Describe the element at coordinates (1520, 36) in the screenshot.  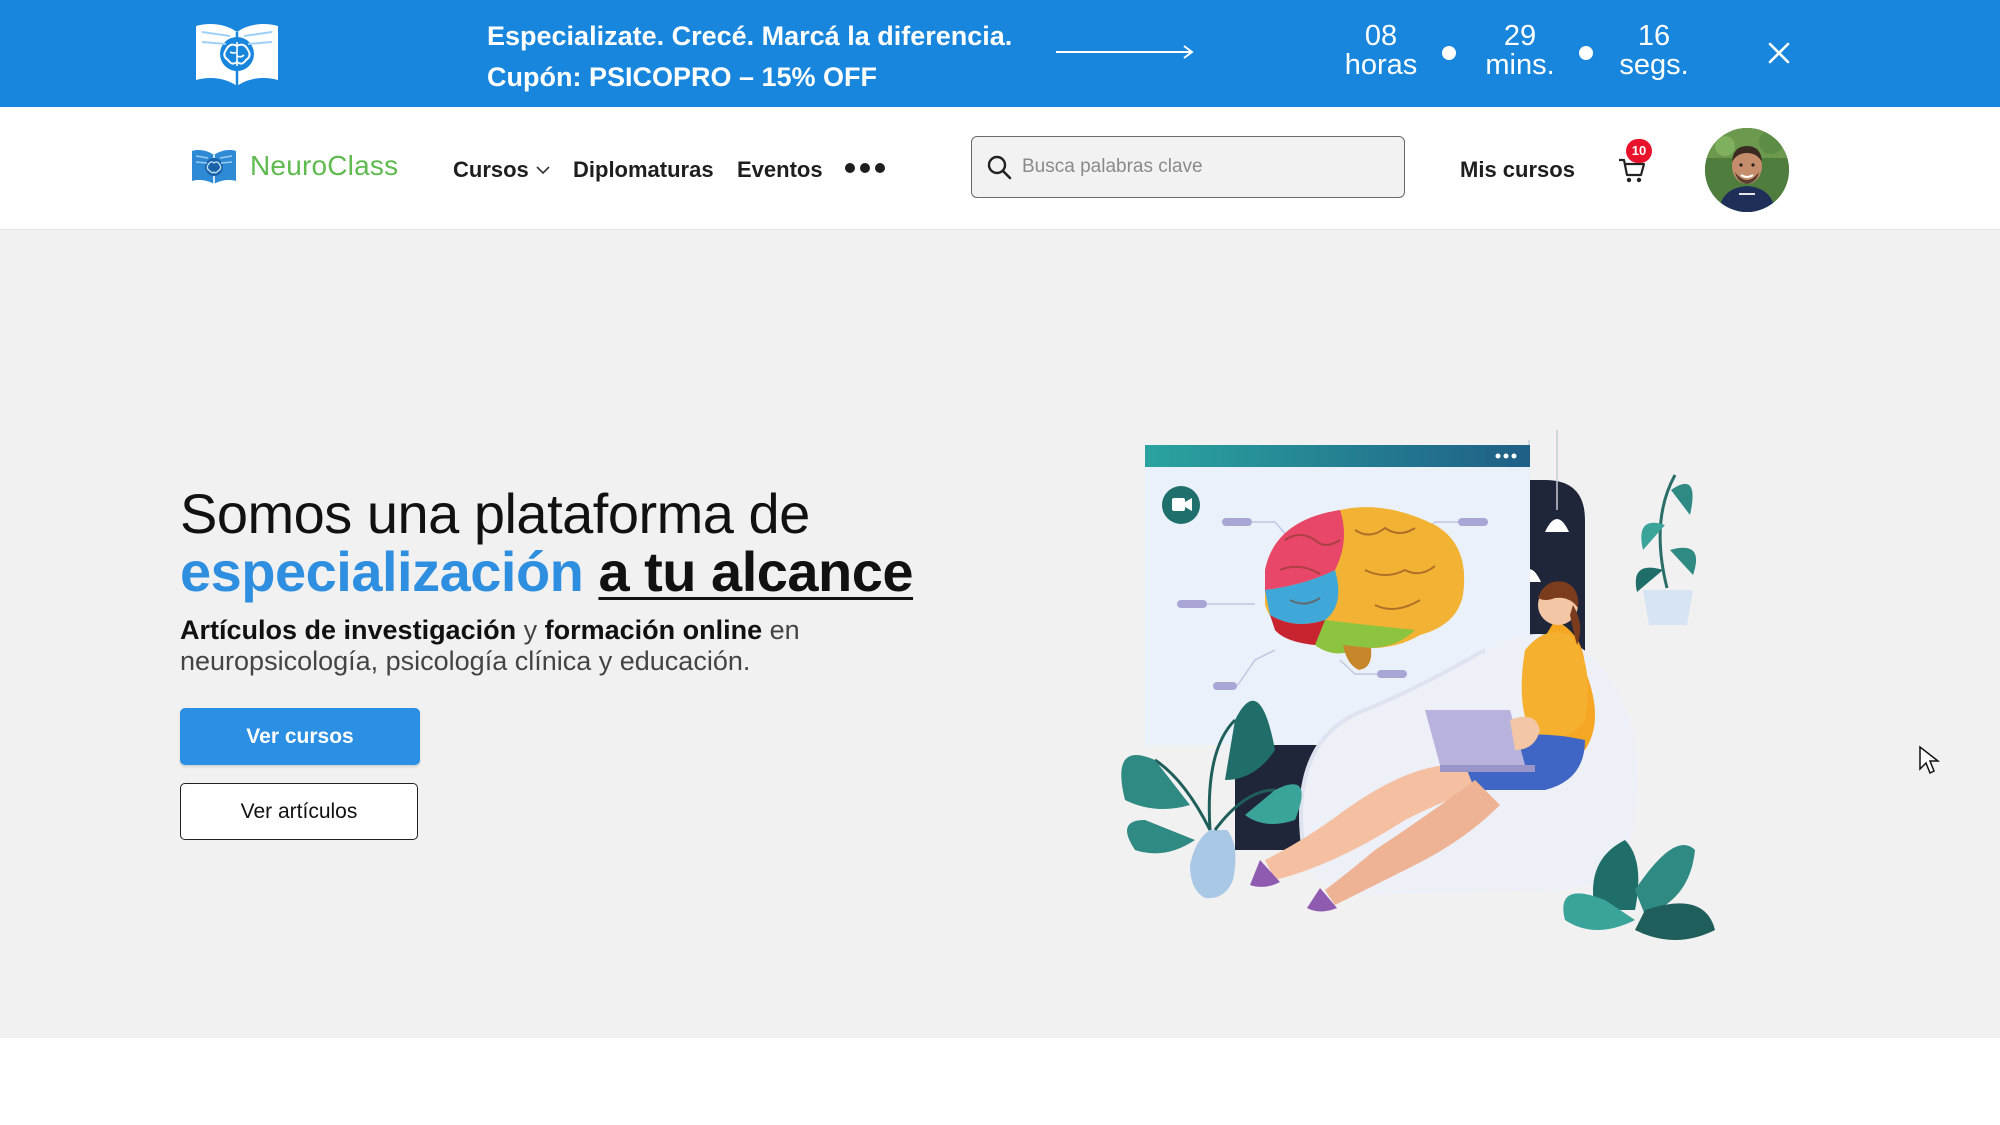
I see `countdown-minutes-value: 29` at that location.